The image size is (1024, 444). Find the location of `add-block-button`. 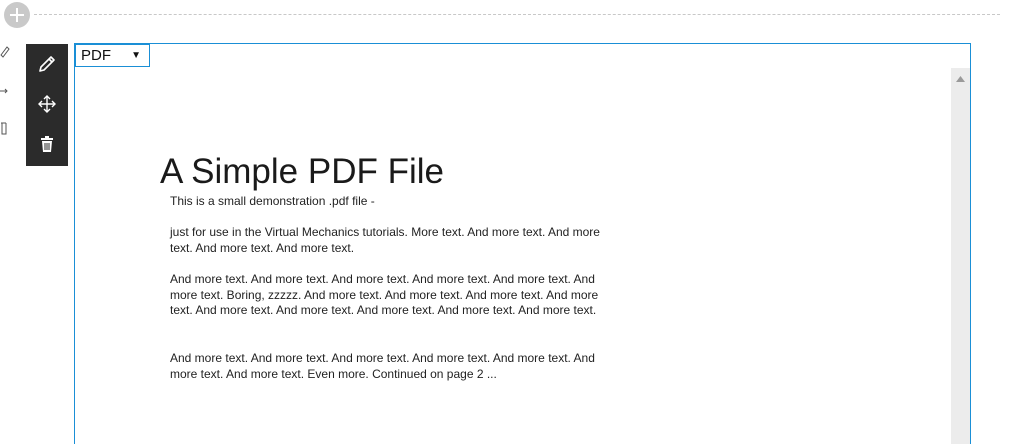

add-block-button is located at coordinates (17, 15).